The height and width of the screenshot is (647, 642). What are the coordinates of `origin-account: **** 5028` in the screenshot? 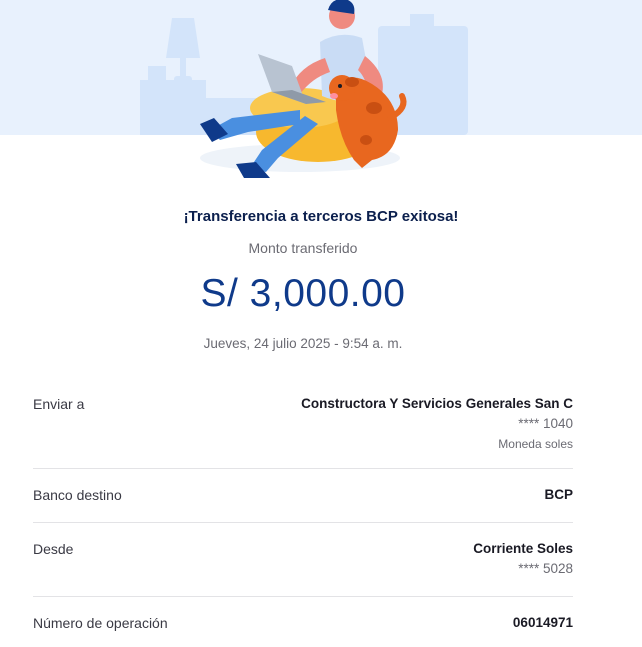 It's located at (545, 568).